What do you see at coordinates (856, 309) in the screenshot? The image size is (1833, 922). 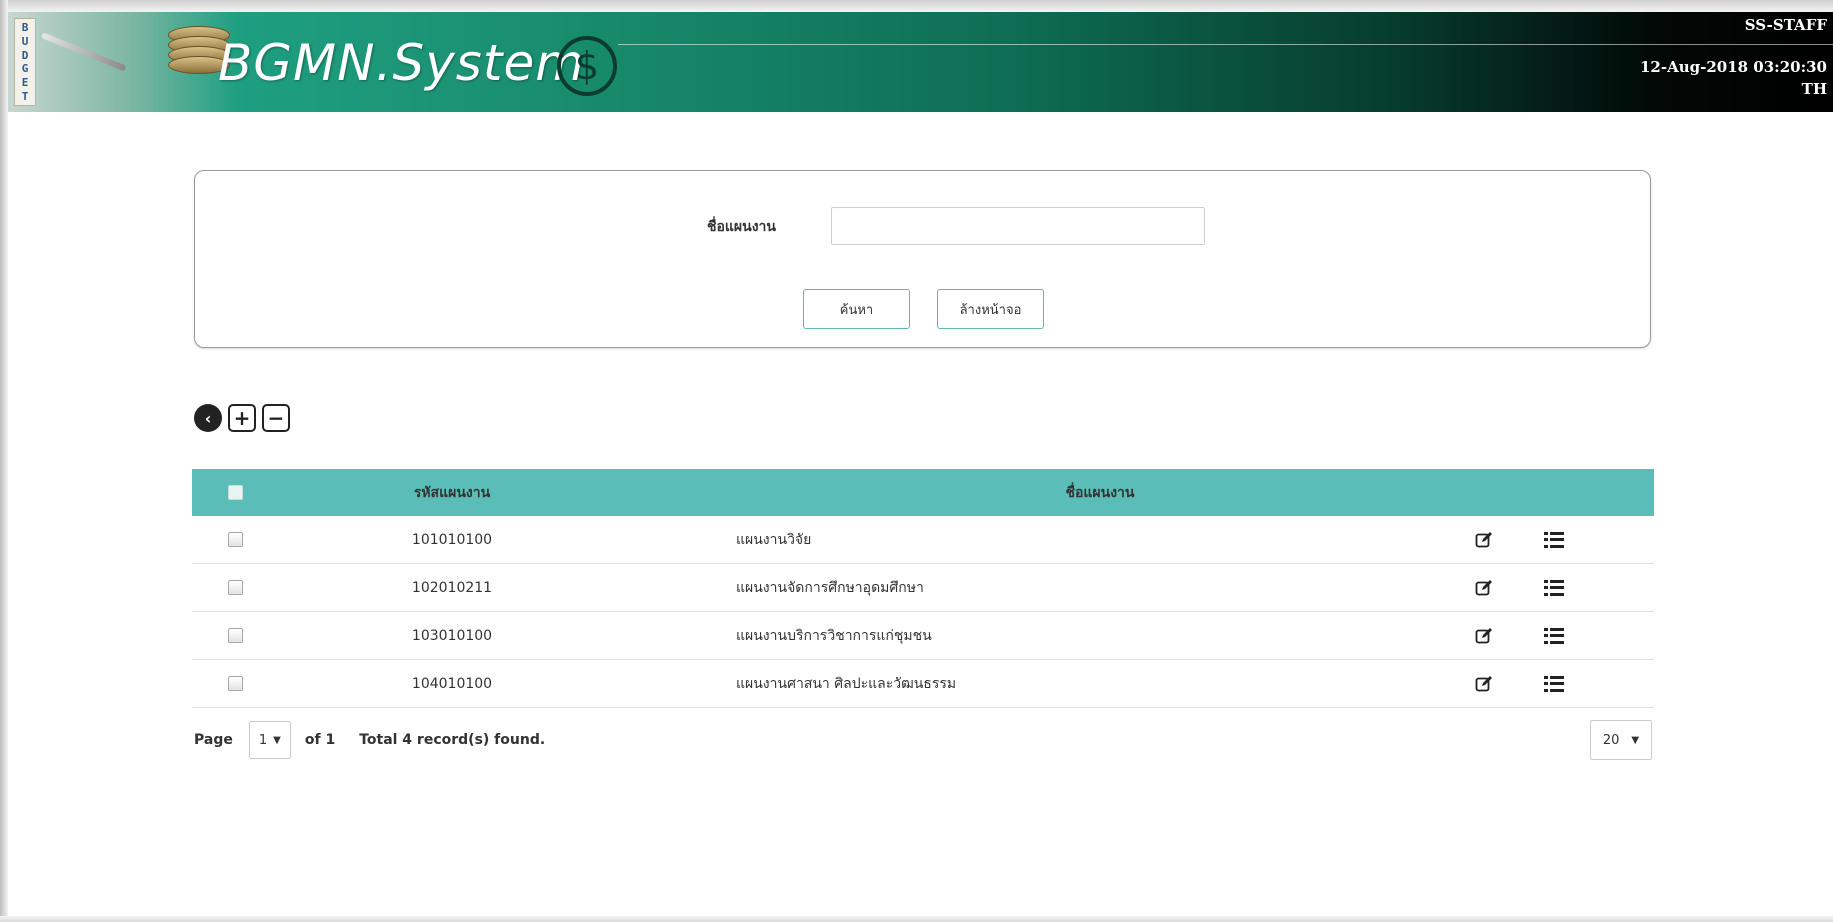 I see `search-button: ค้นหา` at bounding box center [856, 309].